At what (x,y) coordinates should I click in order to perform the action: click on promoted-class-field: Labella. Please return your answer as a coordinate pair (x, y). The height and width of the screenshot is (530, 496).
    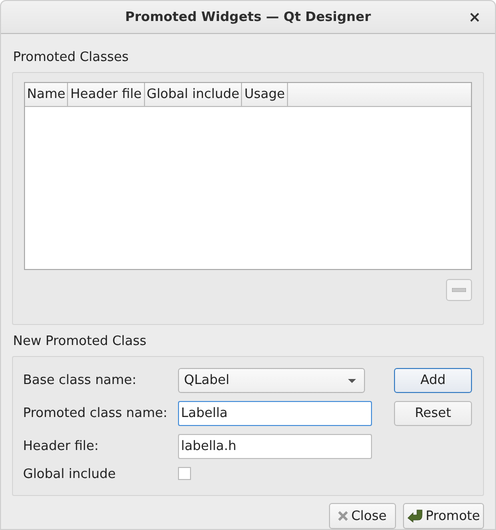
    Looking at the image, I should click on (275, 413).